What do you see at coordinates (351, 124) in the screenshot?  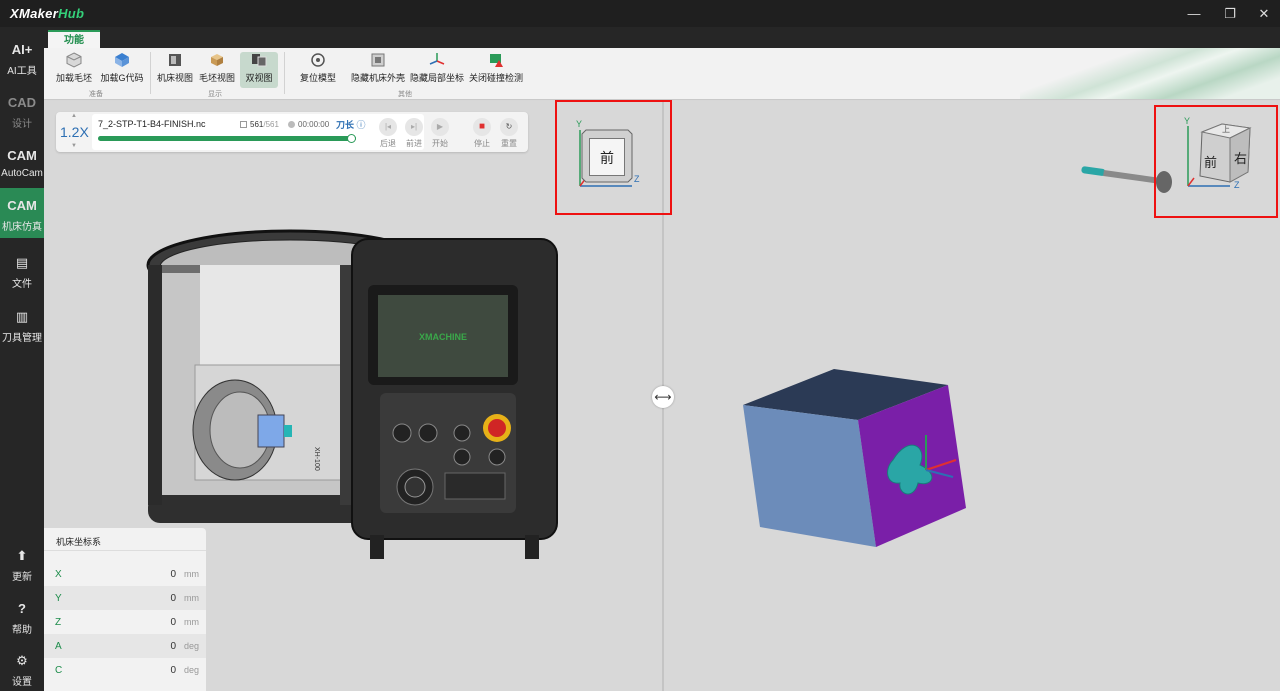 I see `tool-length-toggle: 刀长 ⓘ` at bounding box center [351, 124].